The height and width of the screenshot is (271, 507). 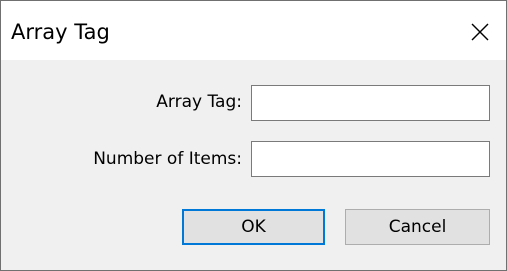 I want to click on array-tag-input, so click(x=370, y=103).